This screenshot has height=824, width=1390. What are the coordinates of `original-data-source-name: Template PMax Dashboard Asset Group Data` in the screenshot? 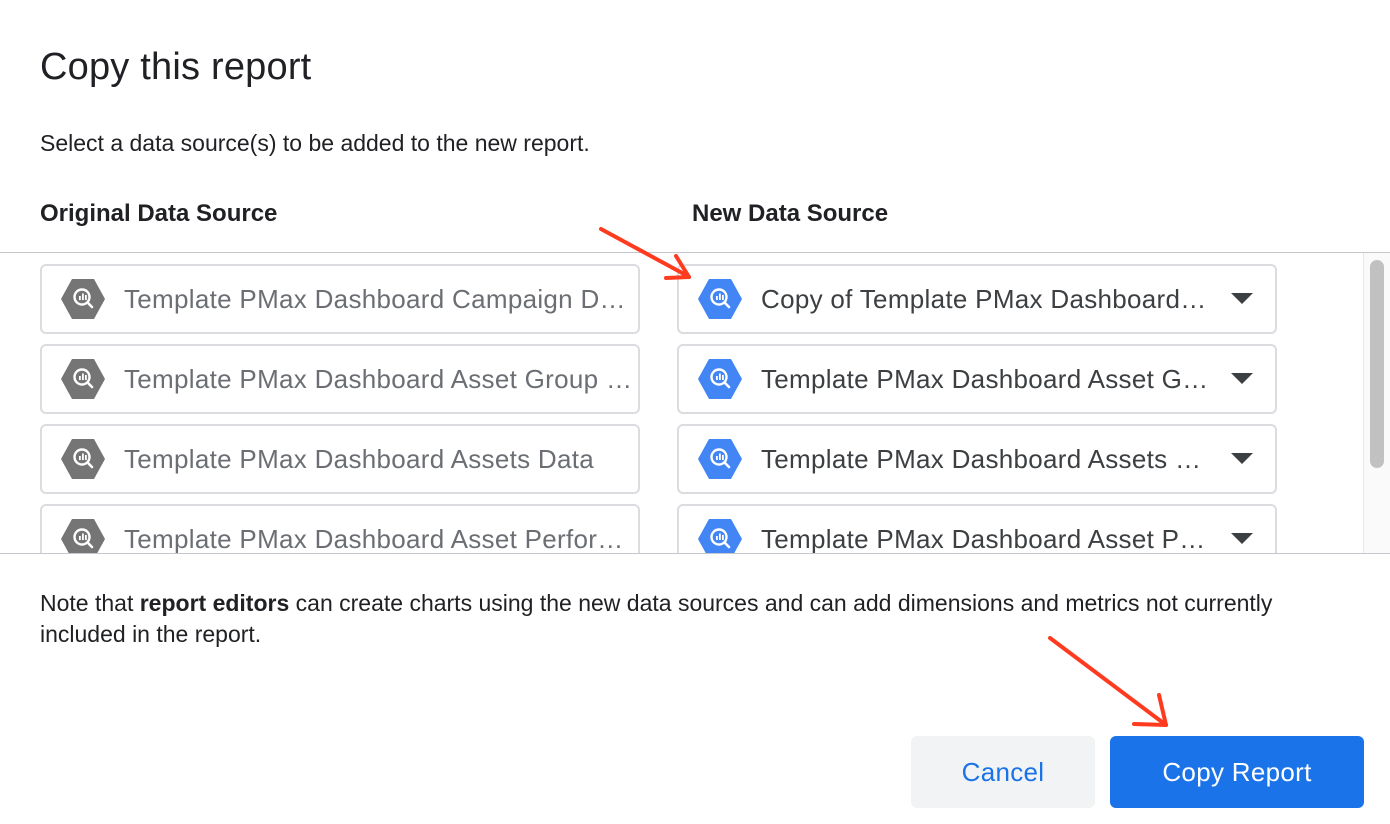 It's located at (379, 378).